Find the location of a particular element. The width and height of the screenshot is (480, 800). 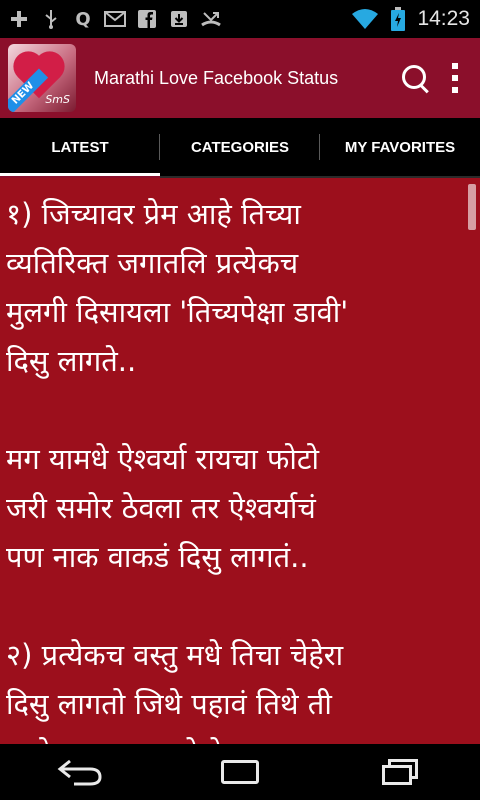

tab-latest-label: LATEST is located at coordinates (80, 147).